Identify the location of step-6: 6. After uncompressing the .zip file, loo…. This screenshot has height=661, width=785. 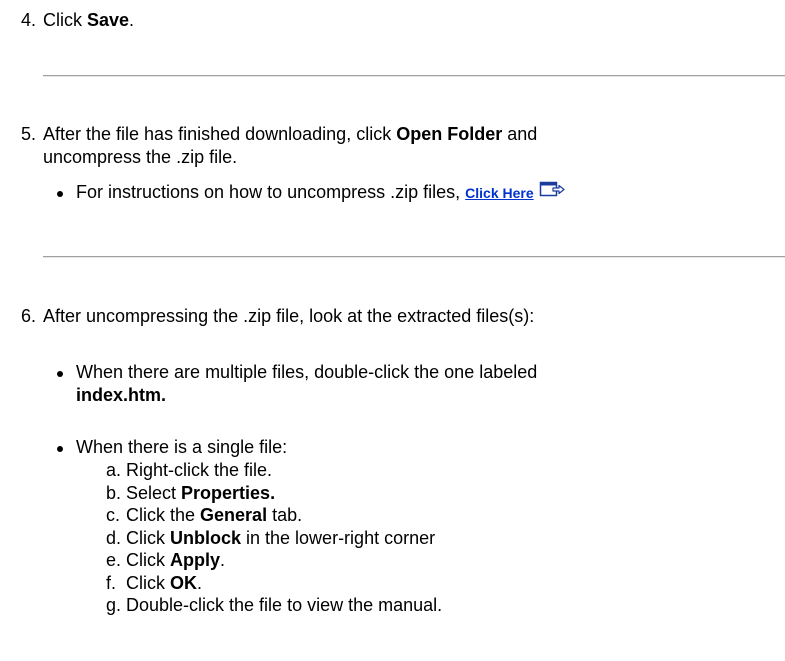
(401, 316).